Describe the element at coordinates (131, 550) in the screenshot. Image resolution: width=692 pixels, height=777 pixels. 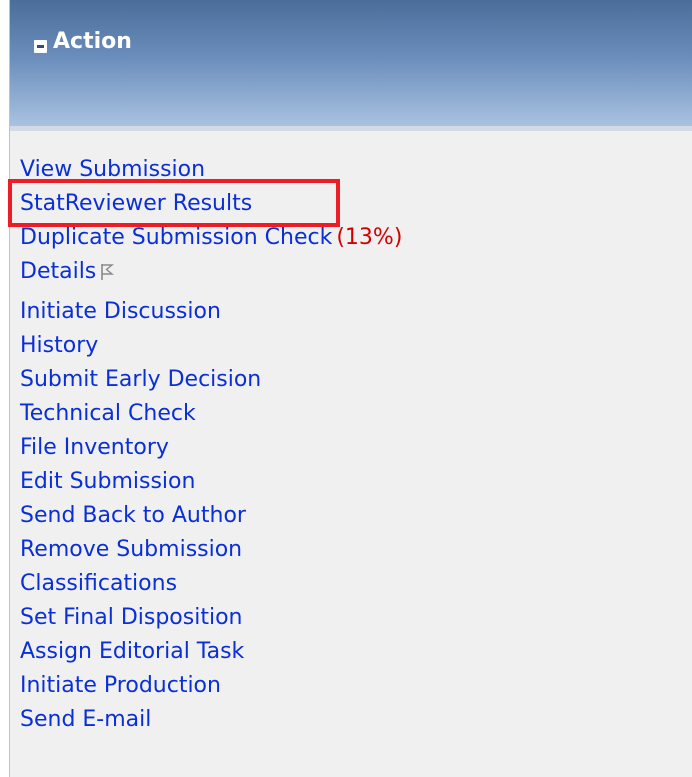
I see `remove-submission-link: Remove Submission` at that location.